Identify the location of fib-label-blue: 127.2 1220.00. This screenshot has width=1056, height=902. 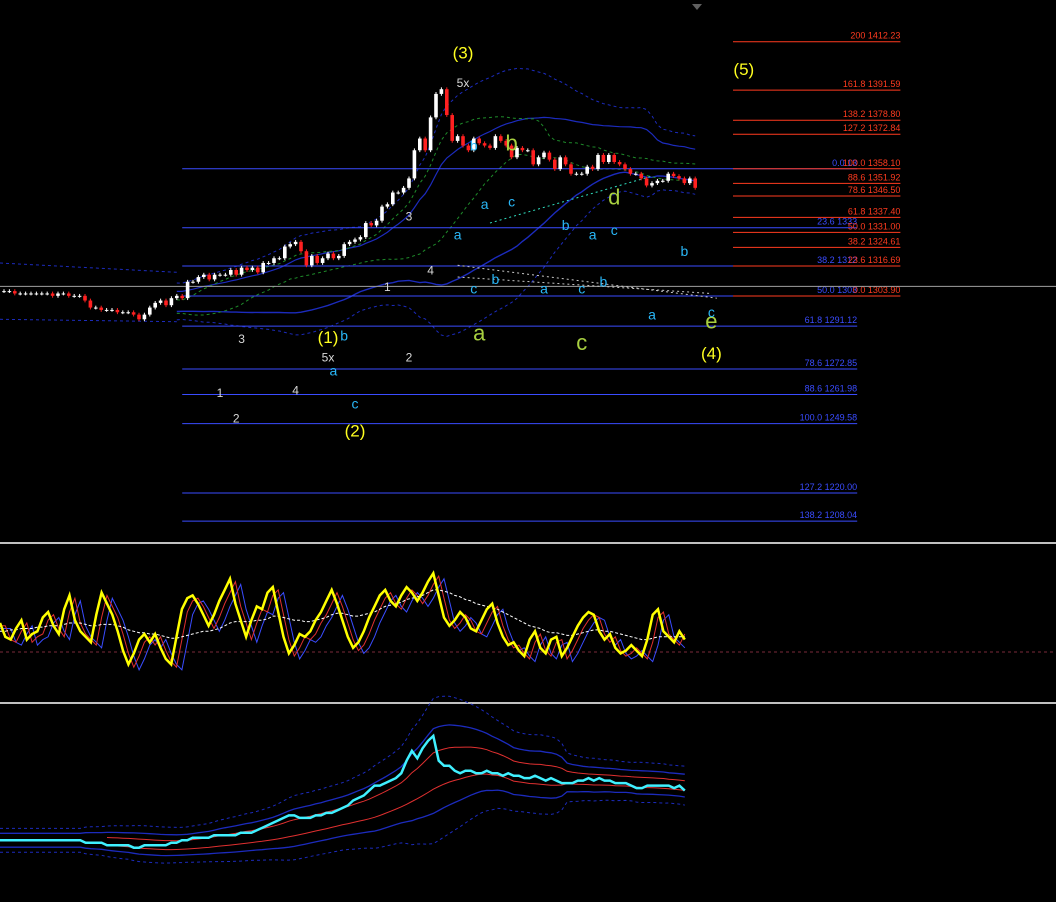
(829, 487).